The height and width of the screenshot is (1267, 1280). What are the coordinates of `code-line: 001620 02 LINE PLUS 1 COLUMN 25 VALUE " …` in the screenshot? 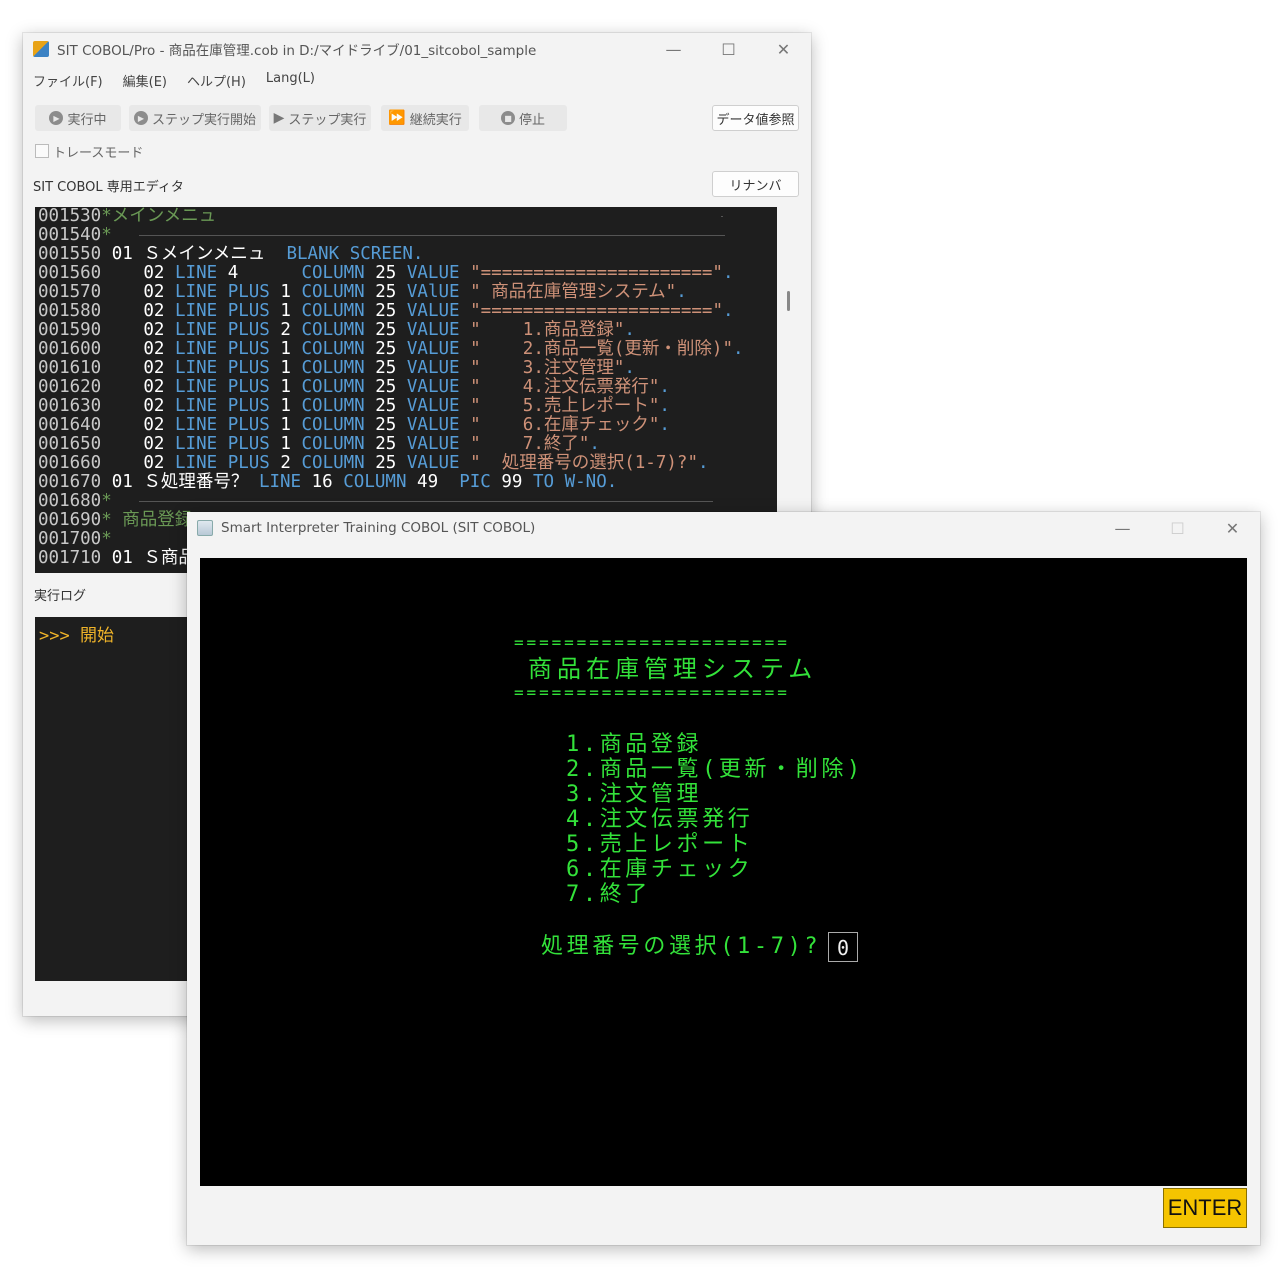 It's located at (354, 387).